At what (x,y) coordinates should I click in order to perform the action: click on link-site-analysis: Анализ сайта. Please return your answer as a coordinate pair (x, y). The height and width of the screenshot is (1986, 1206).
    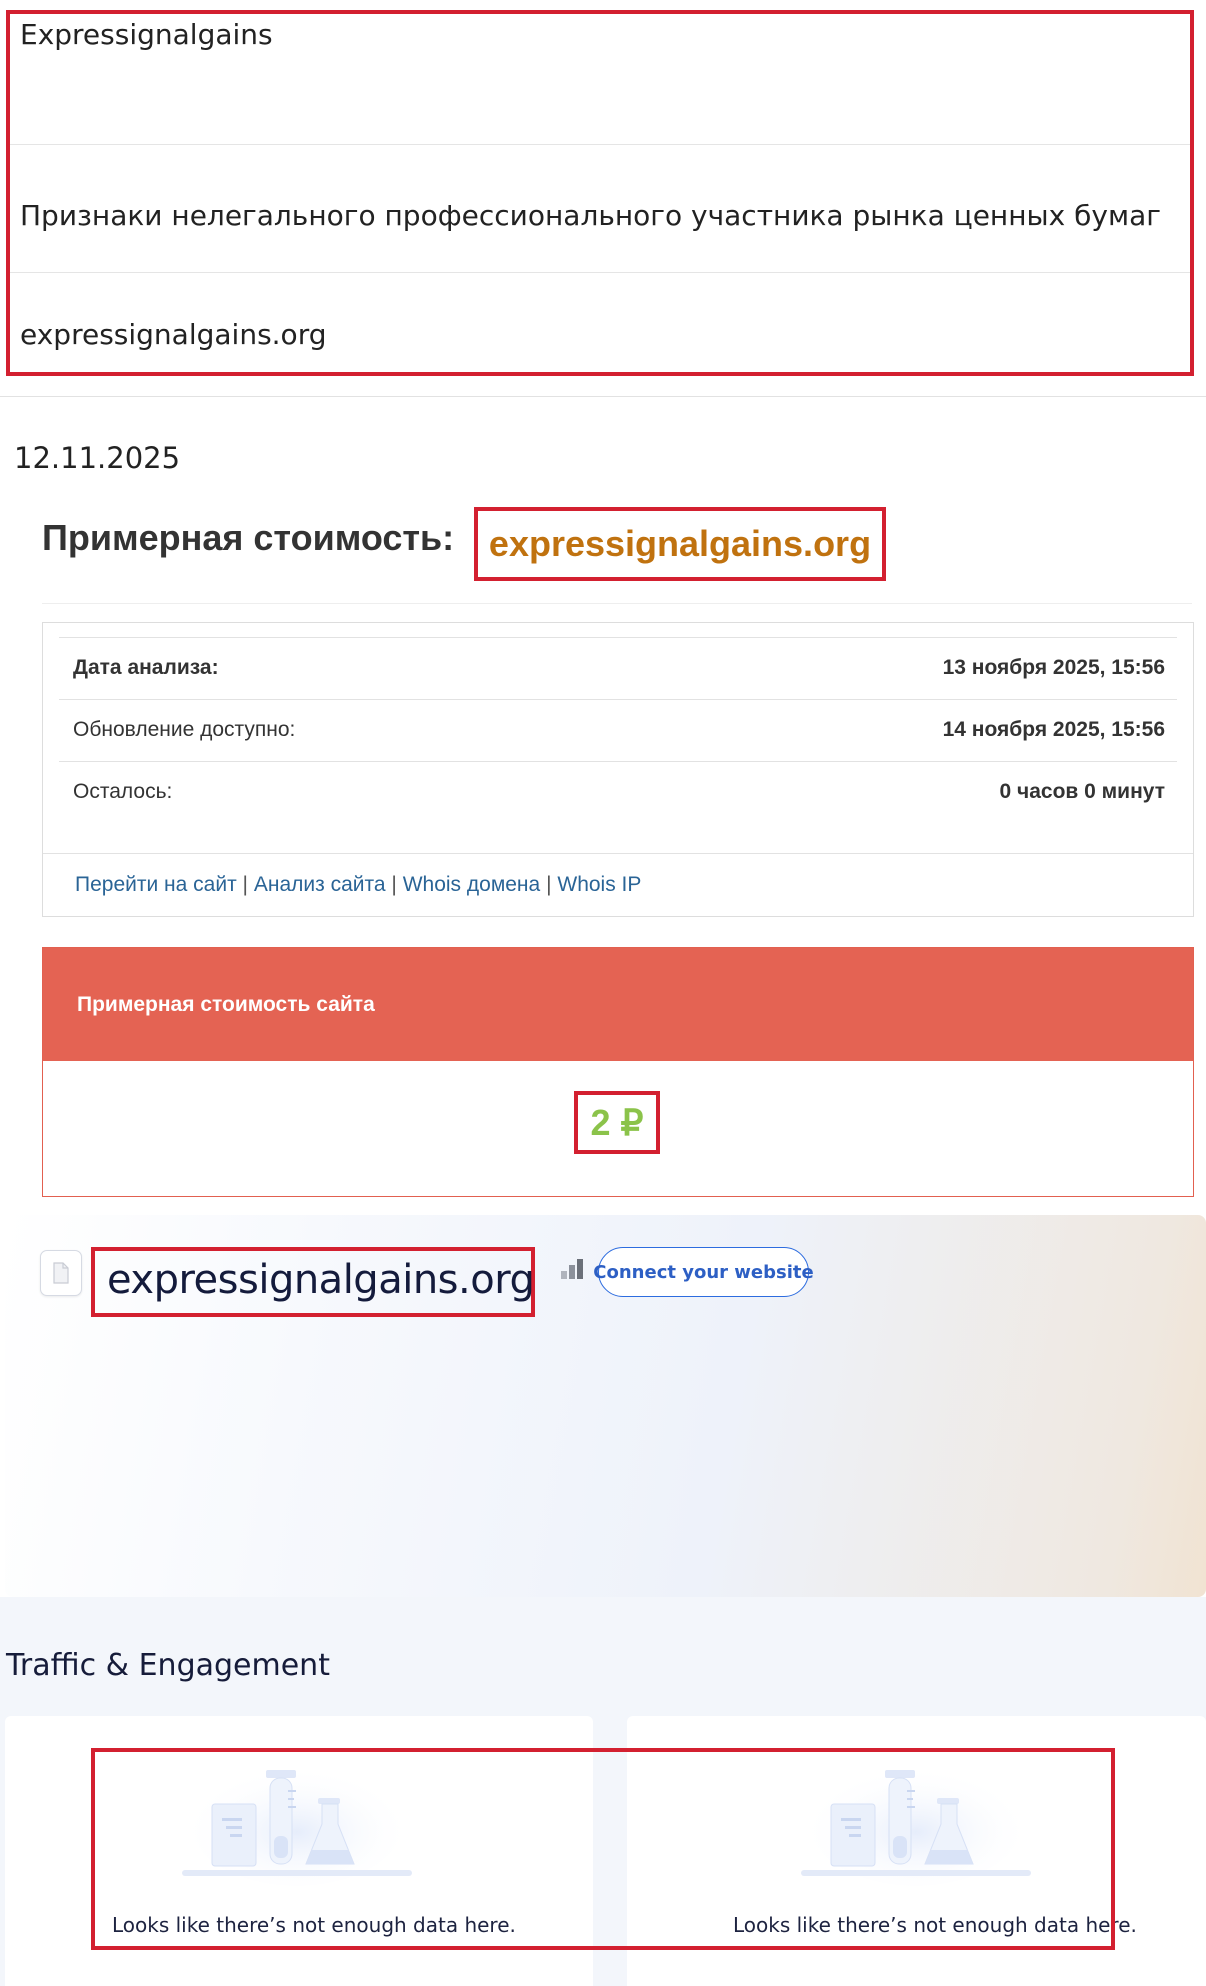
    Looking at the image, I should click on (320, 884).